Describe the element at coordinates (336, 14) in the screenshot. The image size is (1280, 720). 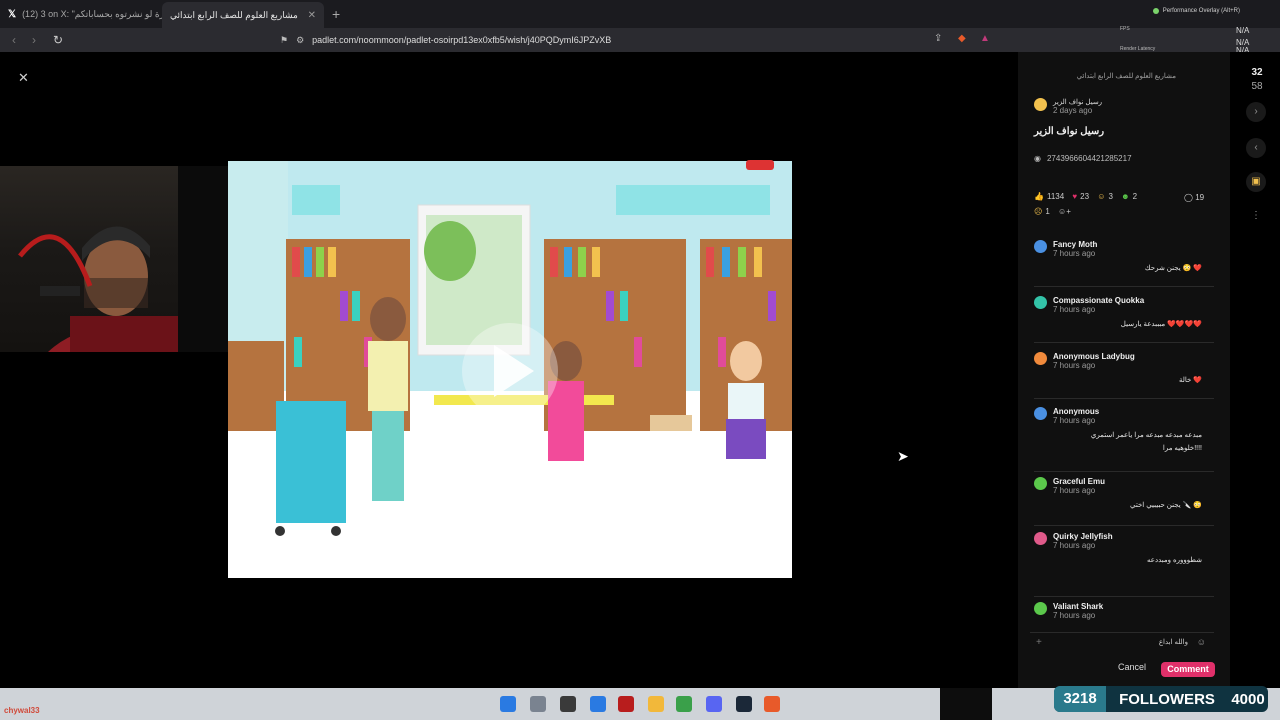
I see `new-tab-button: +` at that location.